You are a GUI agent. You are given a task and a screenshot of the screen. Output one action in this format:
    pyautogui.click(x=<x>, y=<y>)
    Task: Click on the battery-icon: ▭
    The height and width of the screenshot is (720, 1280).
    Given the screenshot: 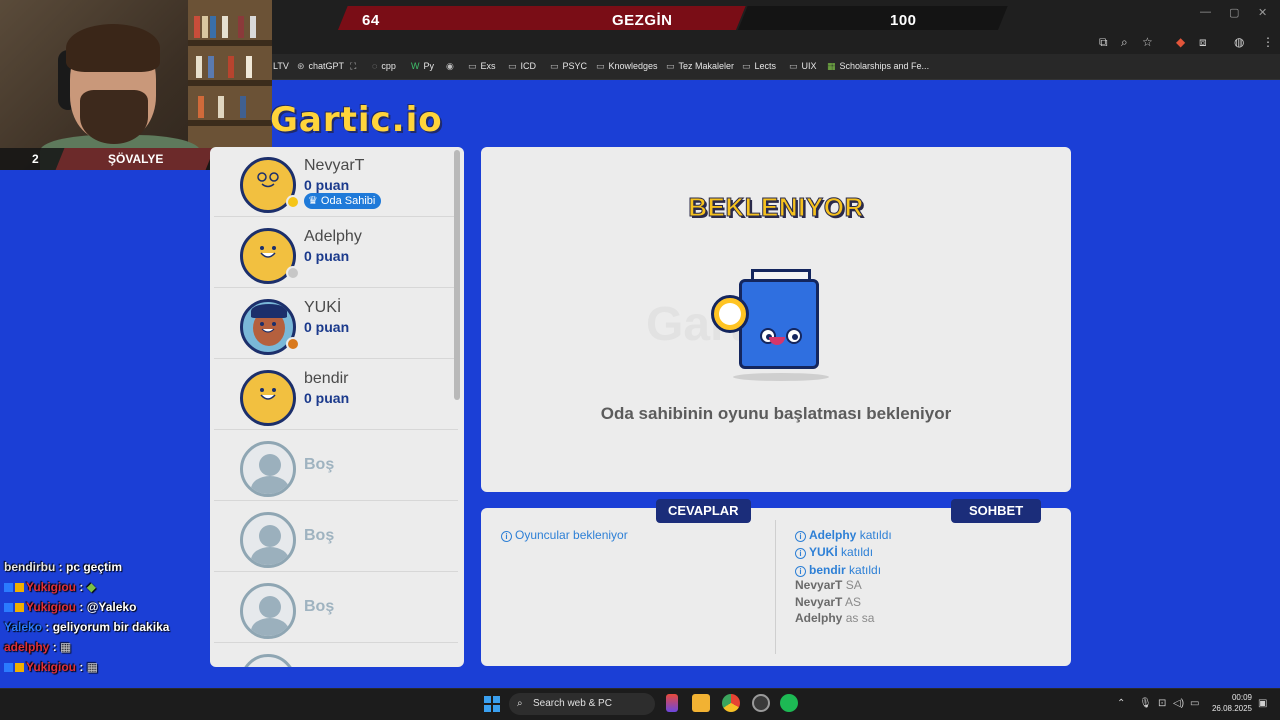 What is the action you would take?
    pyautogui.click(x=1194, y=703)
    